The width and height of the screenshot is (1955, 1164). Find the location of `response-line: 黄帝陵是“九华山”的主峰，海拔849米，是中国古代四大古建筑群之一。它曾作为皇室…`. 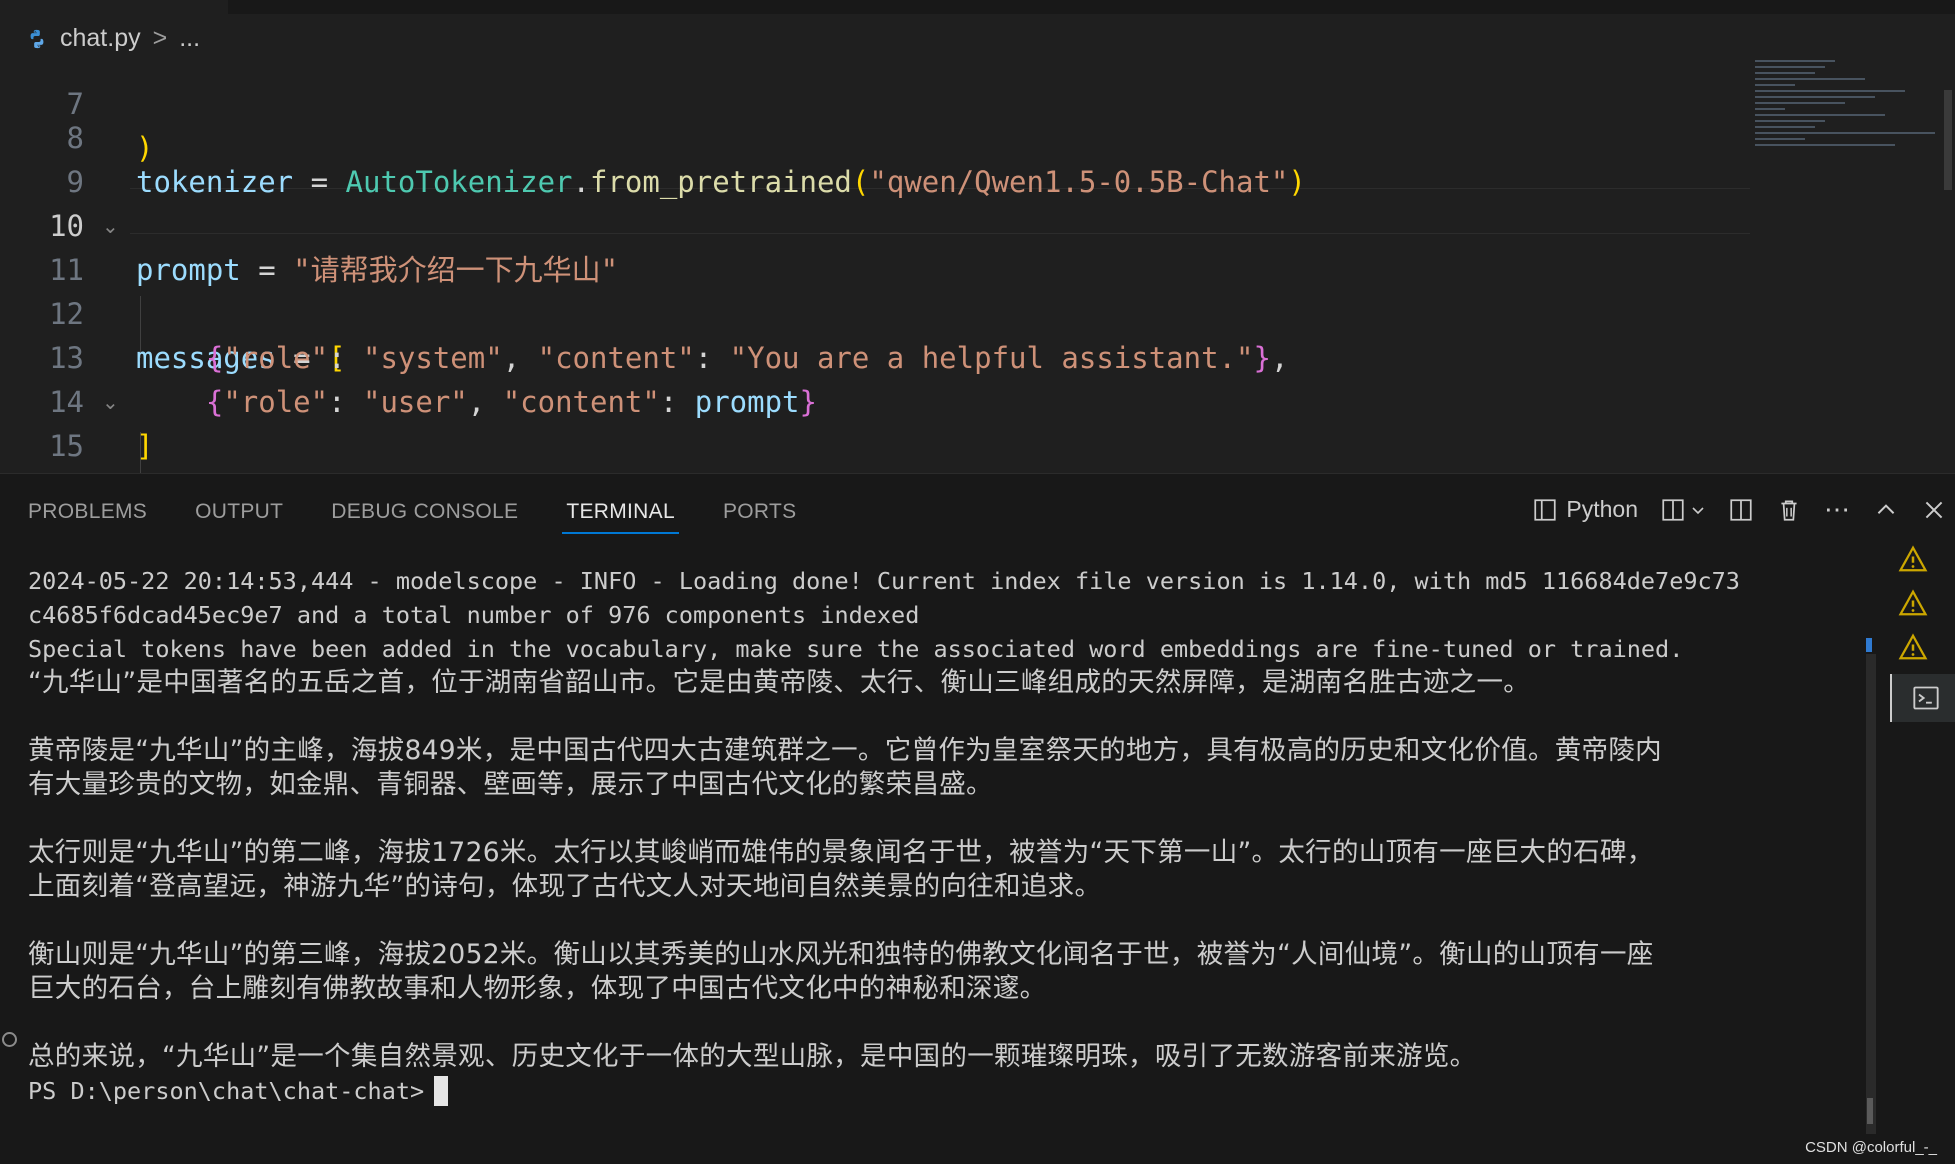

response-line: 黄帝陵是“九华山”的主峰，海拔849米，是中国古代四大古建筑群之一。它曾作为皇室… is located at coordinates (845, 750).